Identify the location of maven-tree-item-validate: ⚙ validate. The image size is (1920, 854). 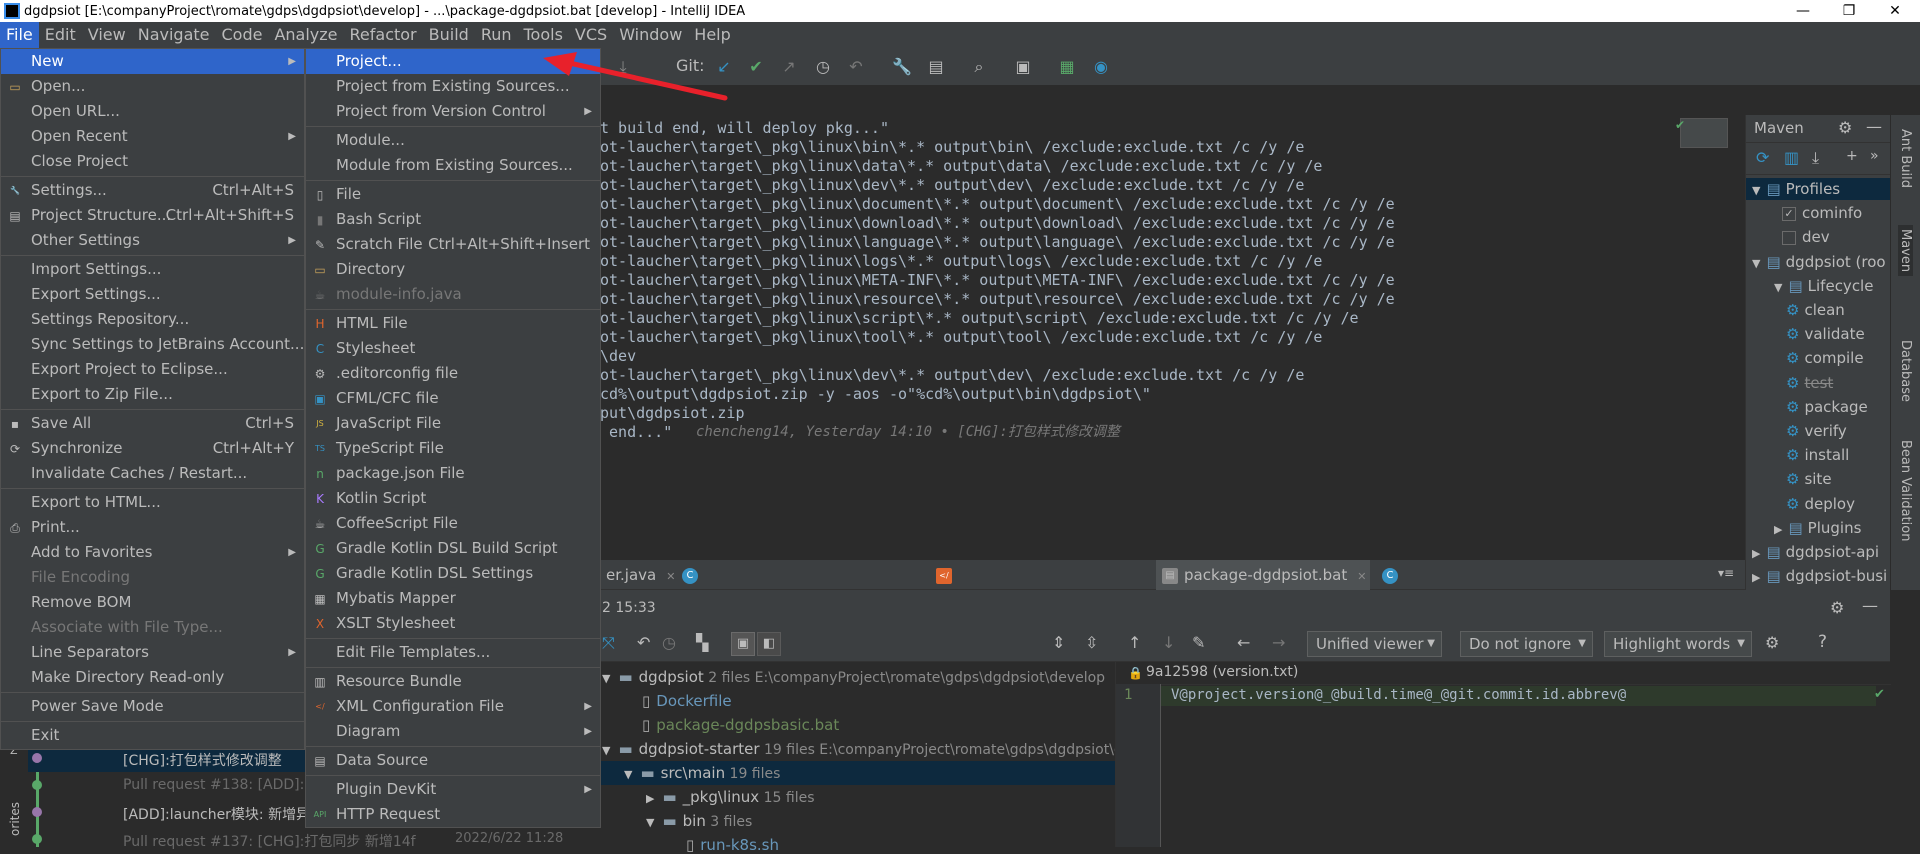
(1825, 334).